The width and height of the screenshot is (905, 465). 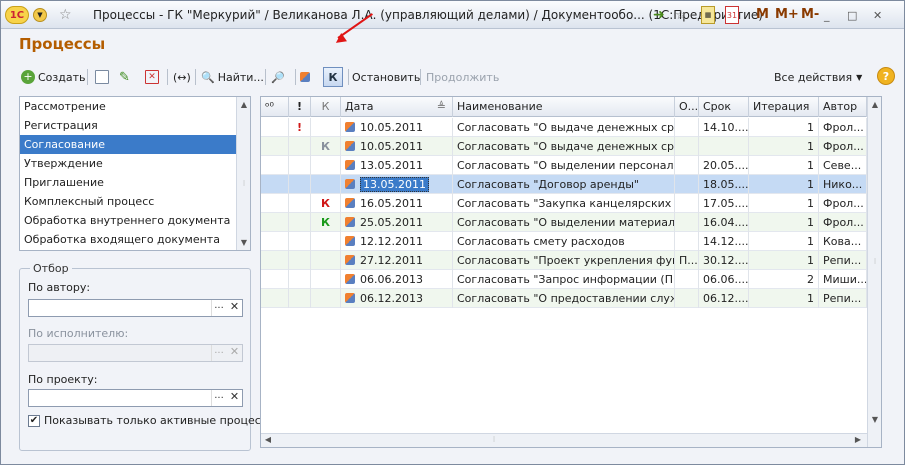 I want to click on column-header-iteration: Итерация, so click(x=784, y=107).